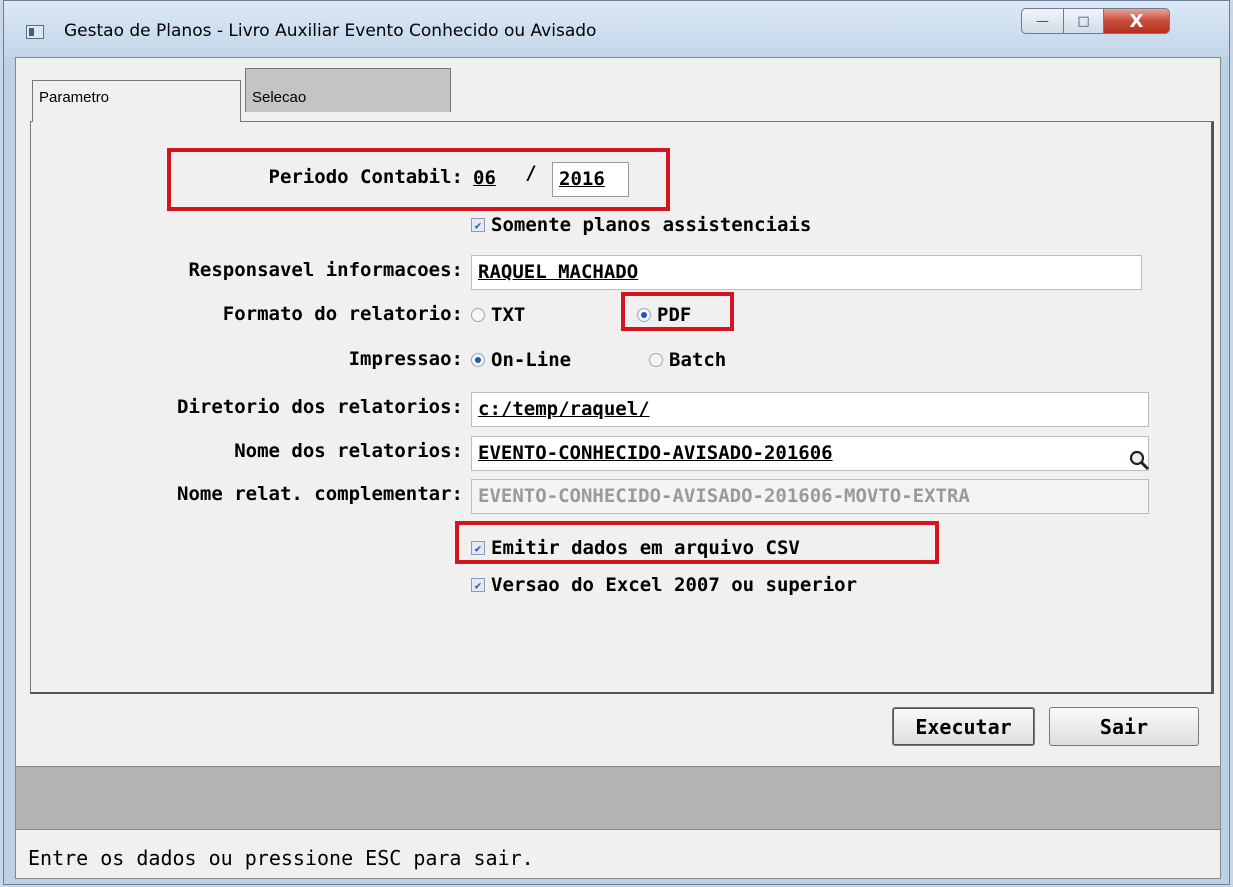  Describe the element at coordinates (35, 32) in the screenshot. I see `app-icon` at that location.